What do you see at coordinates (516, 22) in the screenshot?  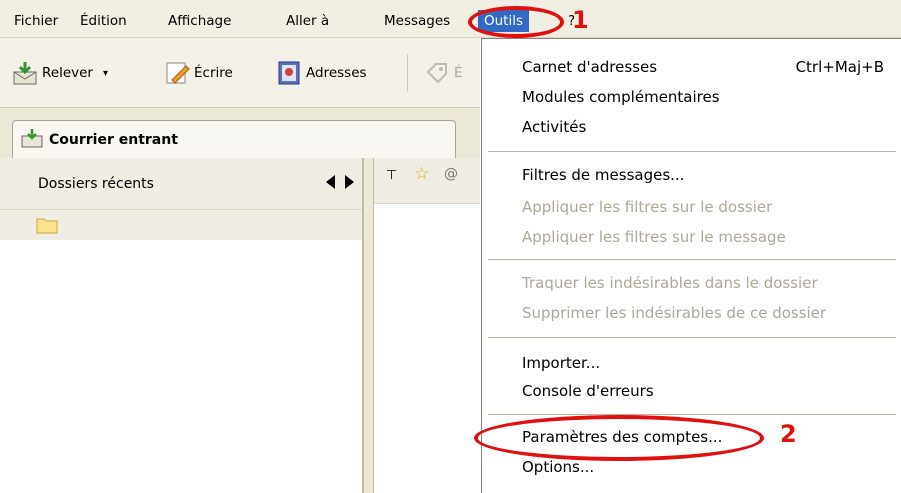 I see `annotation-ellipse-outils` at bounding box center [516, 22].